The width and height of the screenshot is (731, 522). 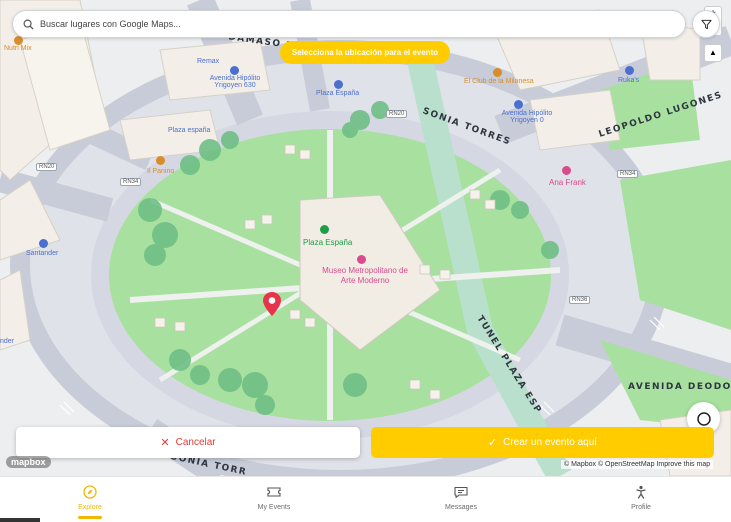 What do you see at coordinates (28, 462) in the screenshot?
I see `mapbox-logo: mapbox` at bounding box center [28, 462].